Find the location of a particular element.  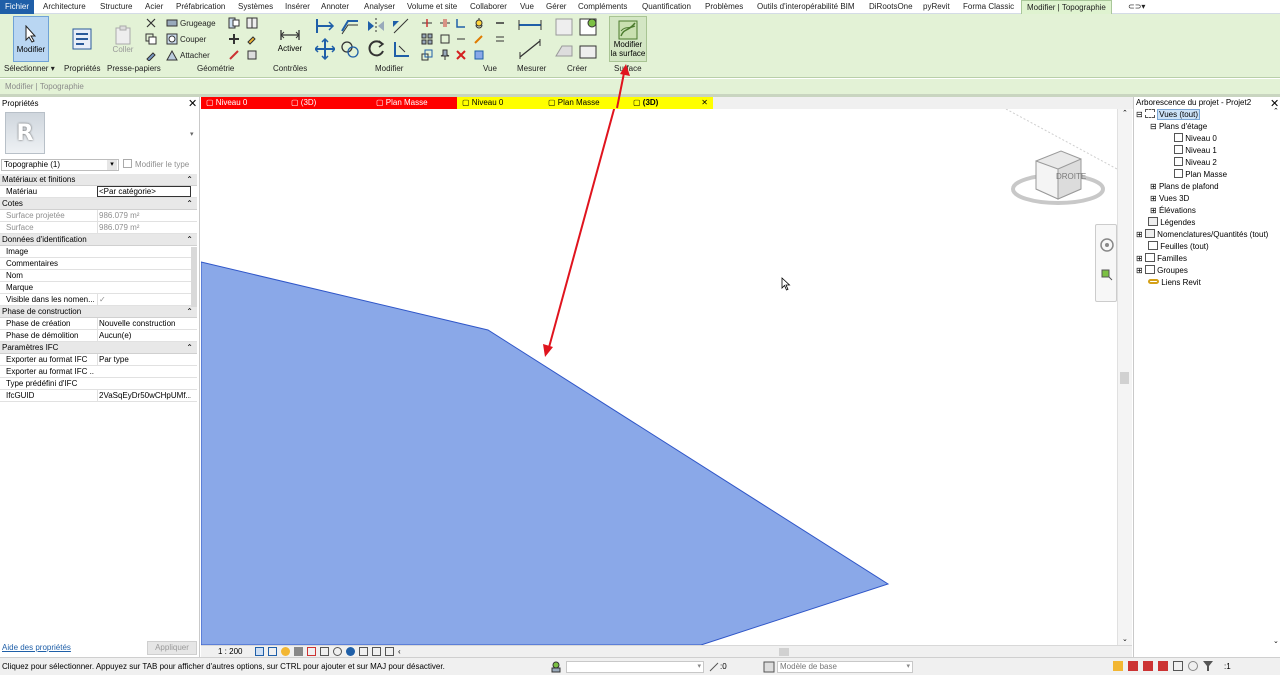

paste-button: Coller is located at coordinates (123, 39).